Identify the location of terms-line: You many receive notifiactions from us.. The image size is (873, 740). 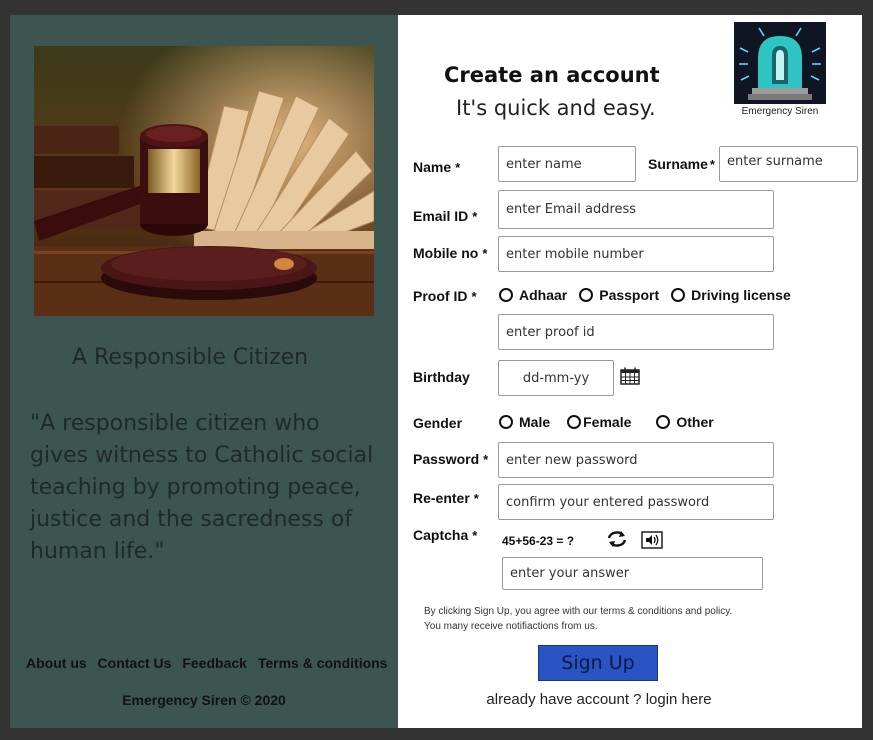
(511, 626).